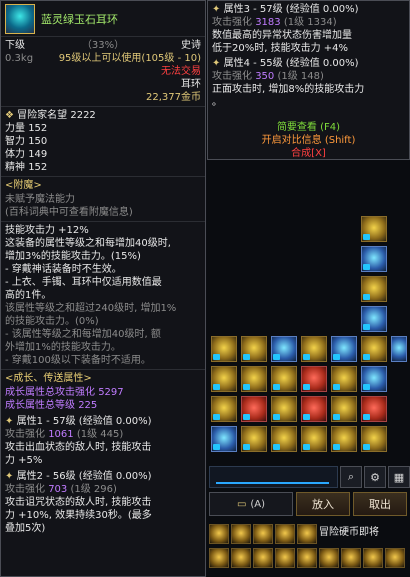 The width and height of the screenshot is (410, 577). What do you see at coordinates (42, 115) in the screenshot?
I see `fame-label: 冒险家名望` at bounding box center [42, 115].